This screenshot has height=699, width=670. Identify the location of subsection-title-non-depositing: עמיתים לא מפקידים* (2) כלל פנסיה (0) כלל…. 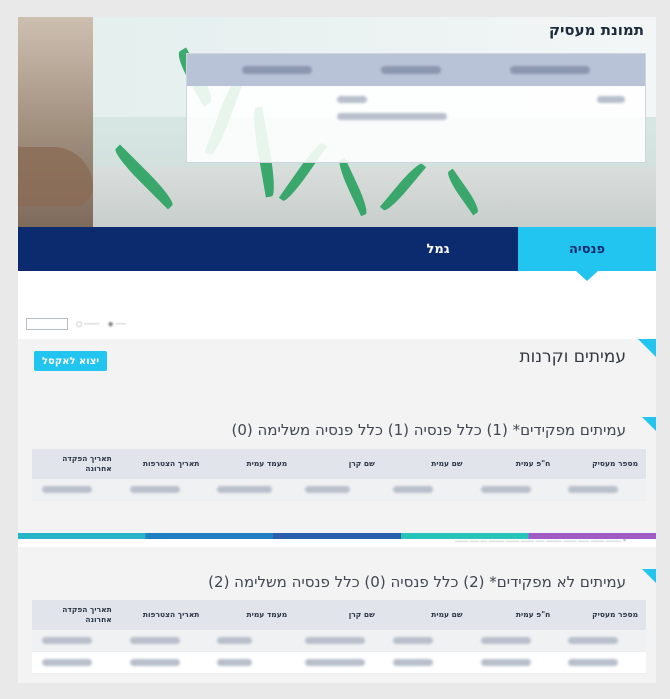
(417, 582).